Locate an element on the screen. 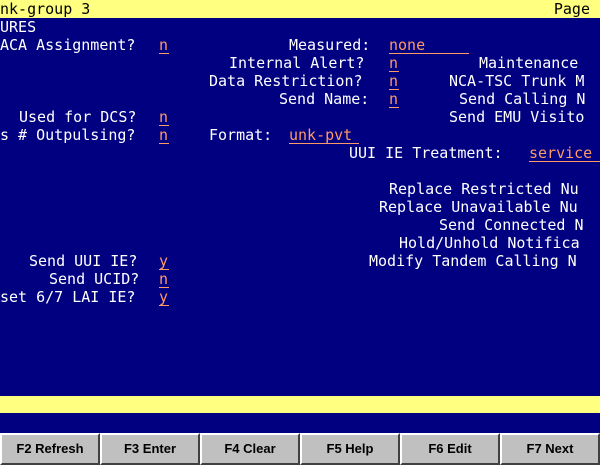  uui-ie-treatment-field: service is located at coordinates (564, 153).